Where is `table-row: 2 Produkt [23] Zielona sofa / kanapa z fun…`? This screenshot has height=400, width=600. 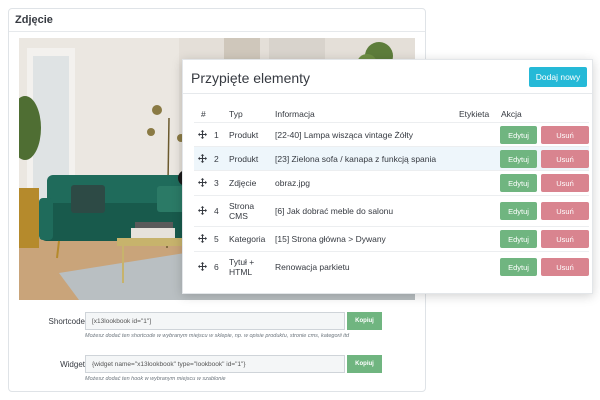 table-row: 2 Produkt [23] Zielona sofa / kanapa z fun… is located at coordinates (391, 158).